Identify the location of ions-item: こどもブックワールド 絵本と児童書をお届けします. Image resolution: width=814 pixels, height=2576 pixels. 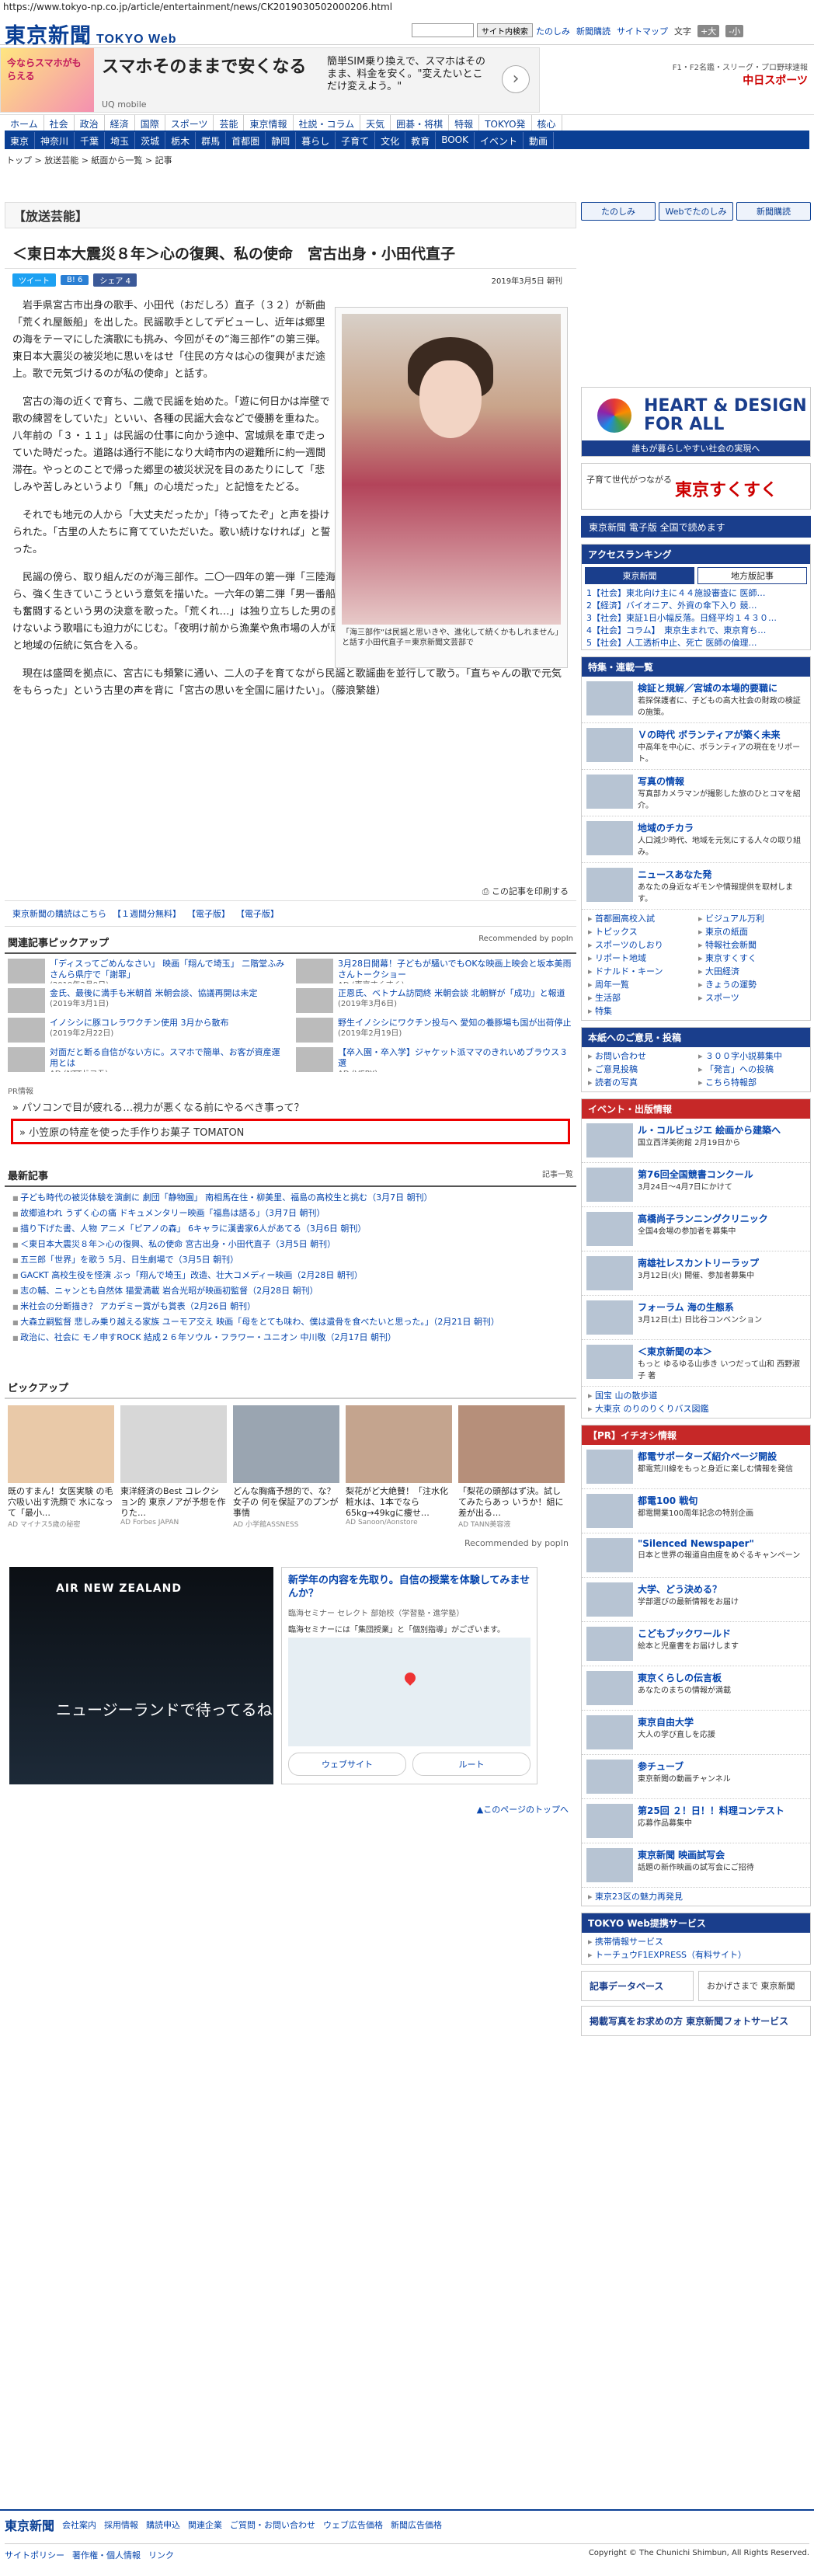
(696, 1644).